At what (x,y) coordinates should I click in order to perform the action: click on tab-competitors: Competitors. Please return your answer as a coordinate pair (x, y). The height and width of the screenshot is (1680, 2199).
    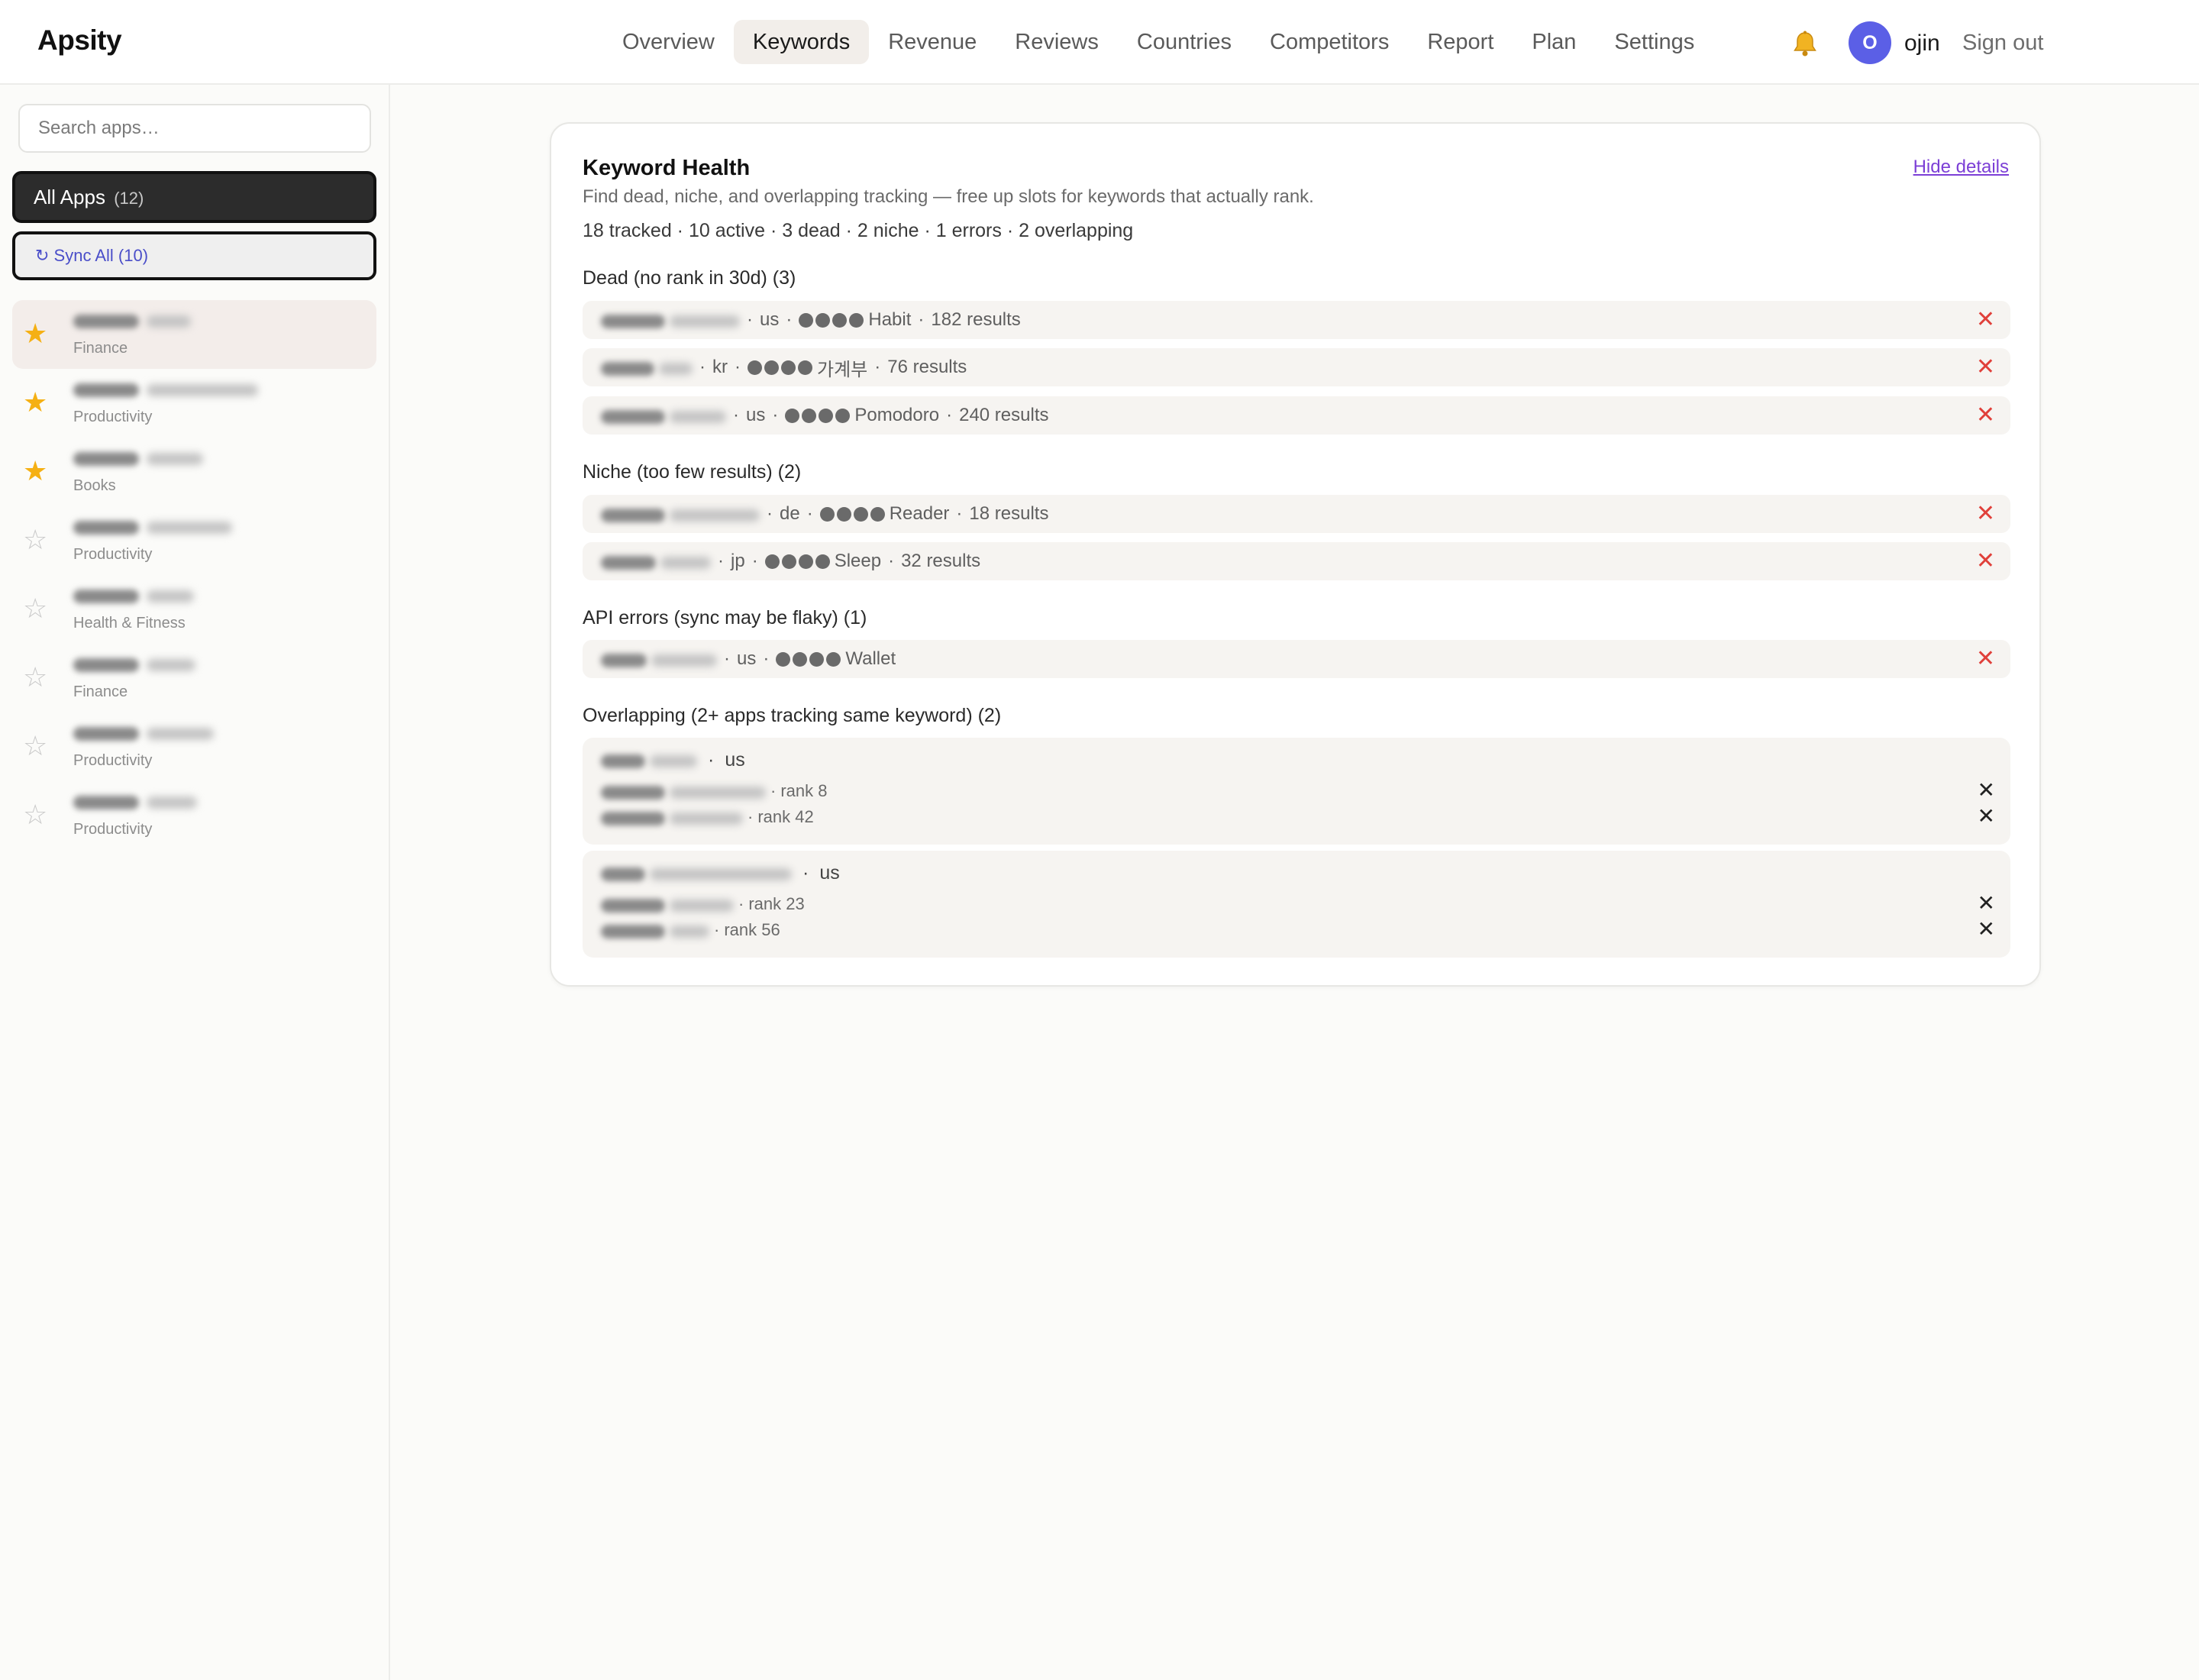
    Looking at the image, I should click on (1329, 42).